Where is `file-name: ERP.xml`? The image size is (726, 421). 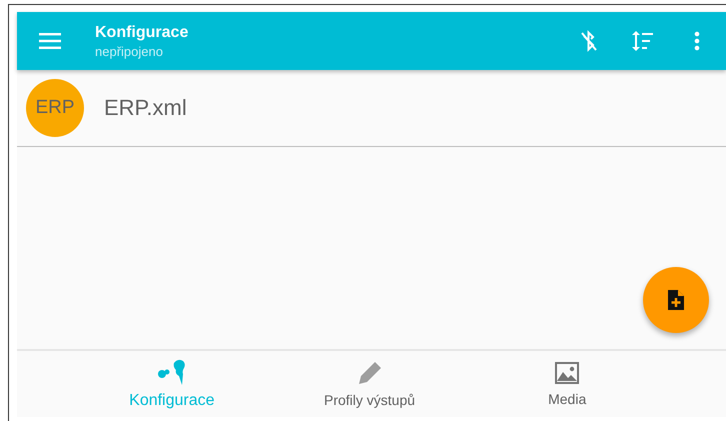 file-name: ERP.xml is located at coordinates (145, 108).